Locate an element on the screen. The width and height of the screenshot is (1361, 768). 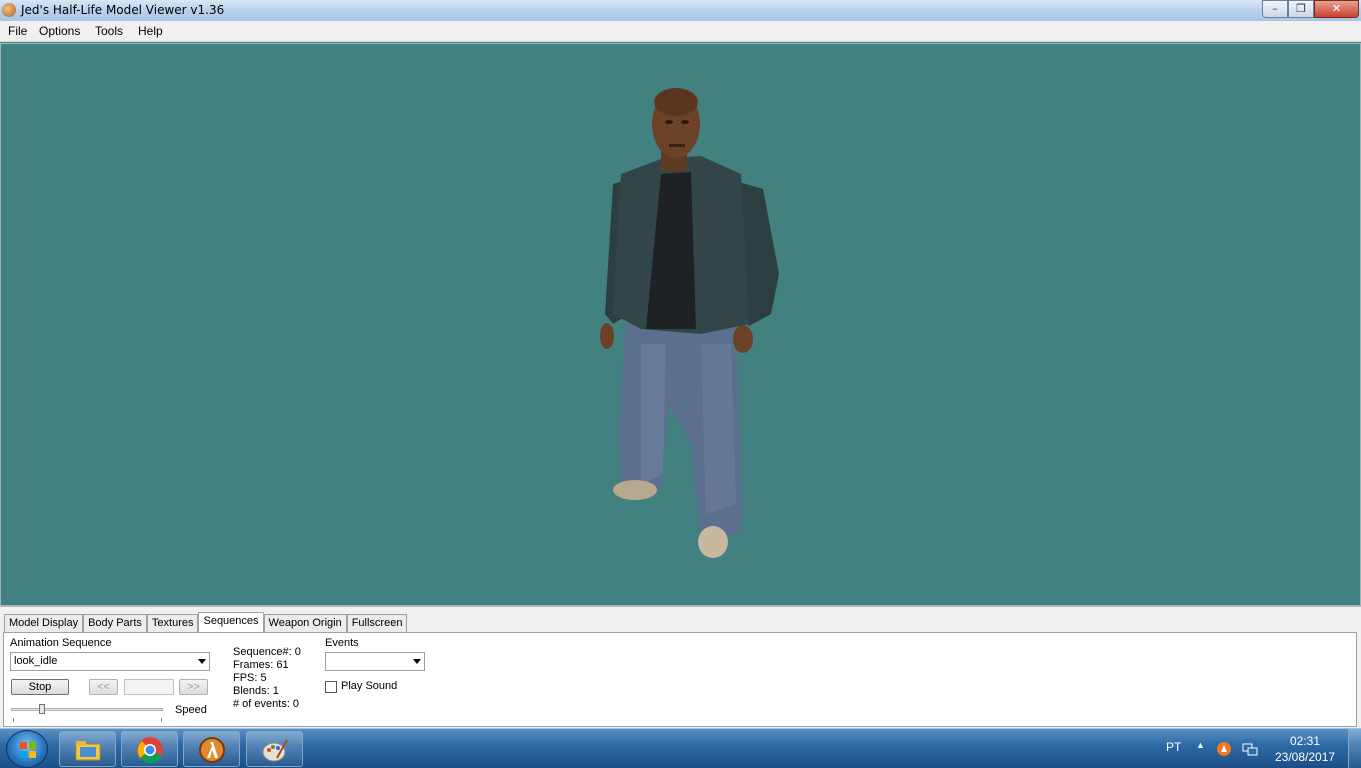
avast-icon is located at coordinates (1224, 749).